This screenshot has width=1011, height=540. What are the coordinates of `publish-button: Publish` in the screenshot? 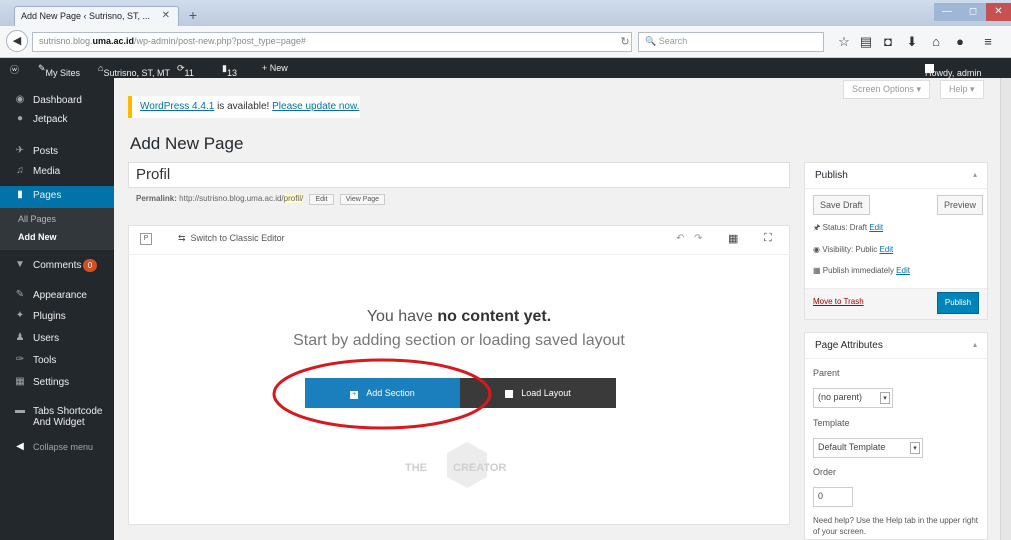 It's located at (958, 303).